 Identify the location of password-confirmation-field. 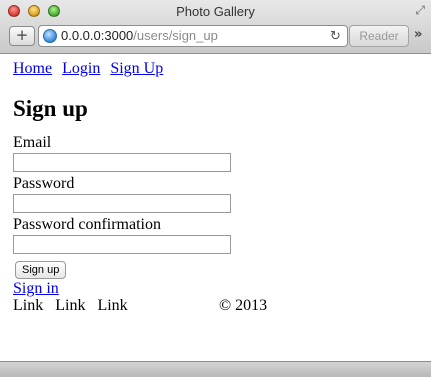
(122, 244).